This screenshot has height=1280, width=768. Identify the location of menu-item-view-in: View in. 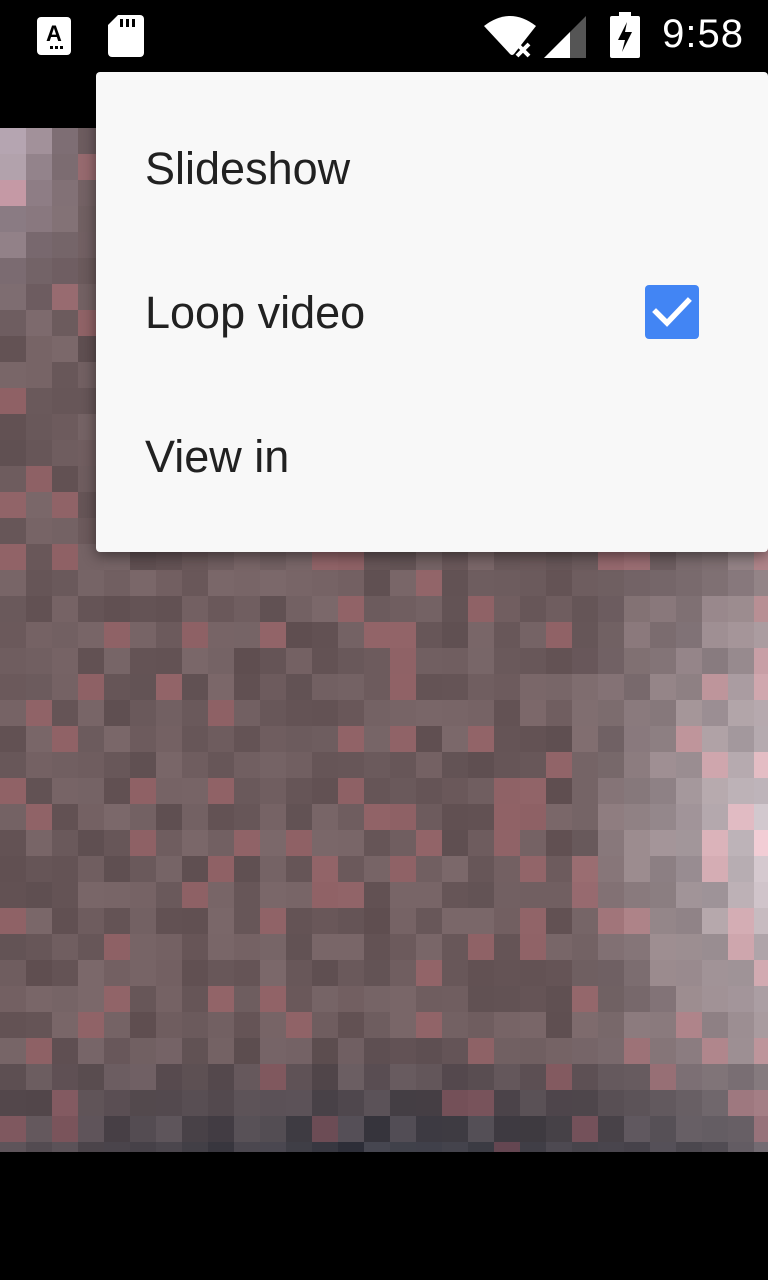
(432, 457).